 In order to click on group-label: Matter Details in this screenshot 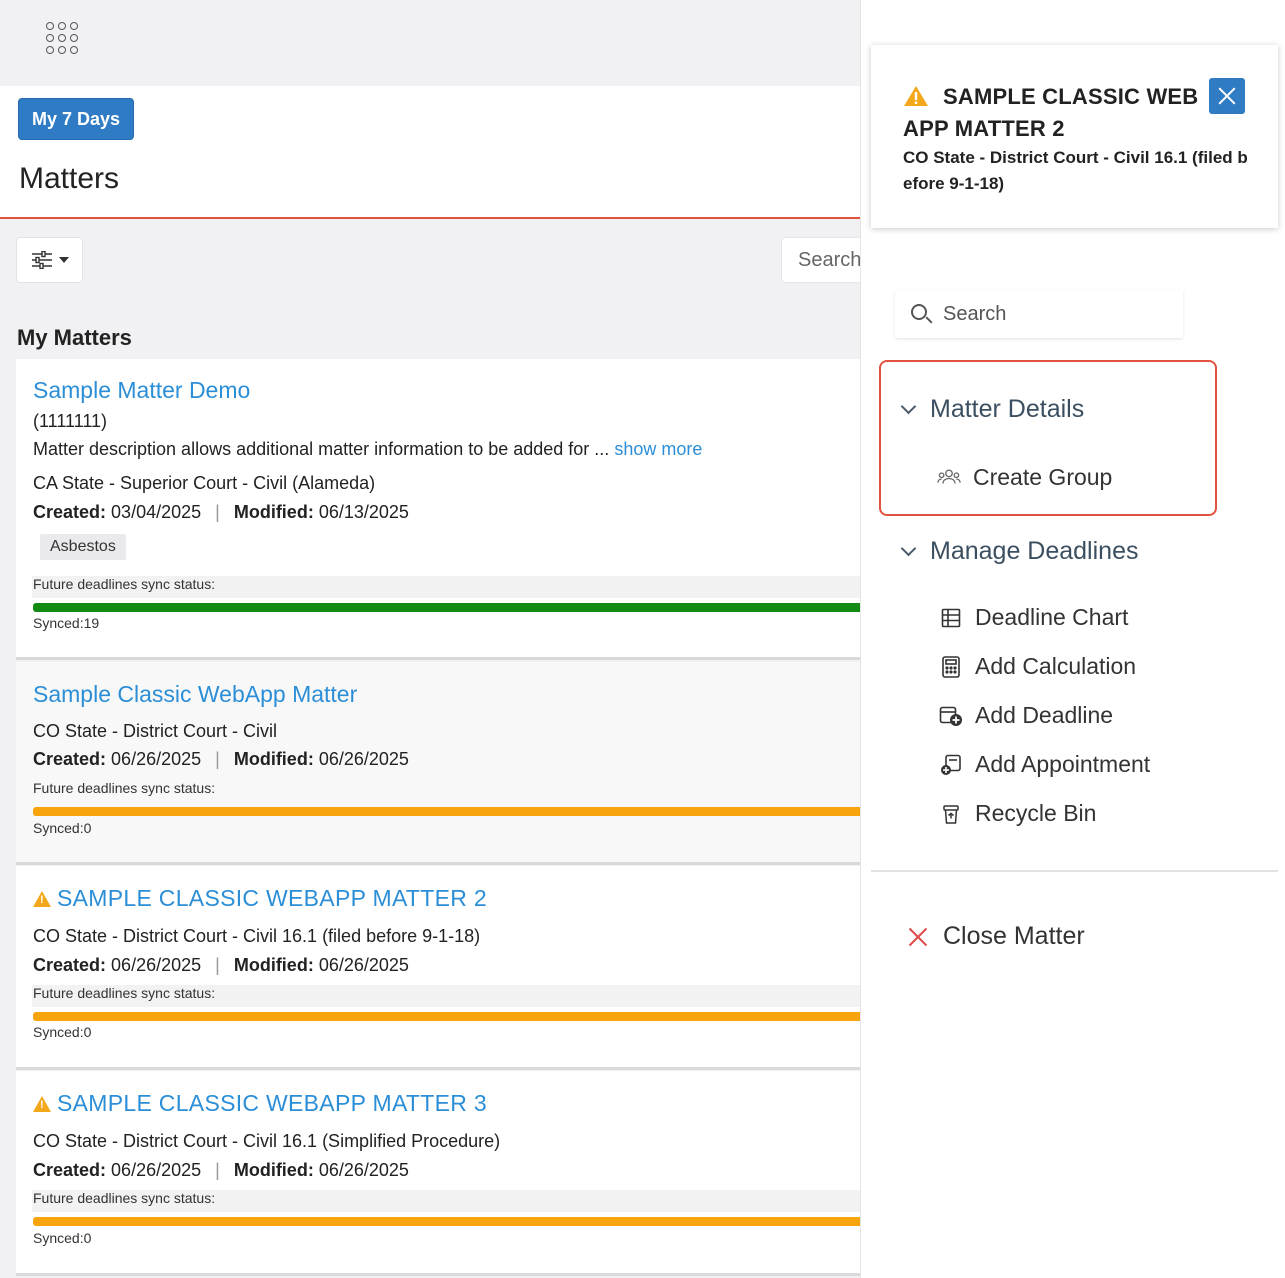, I will do `click(1007, 409)`.